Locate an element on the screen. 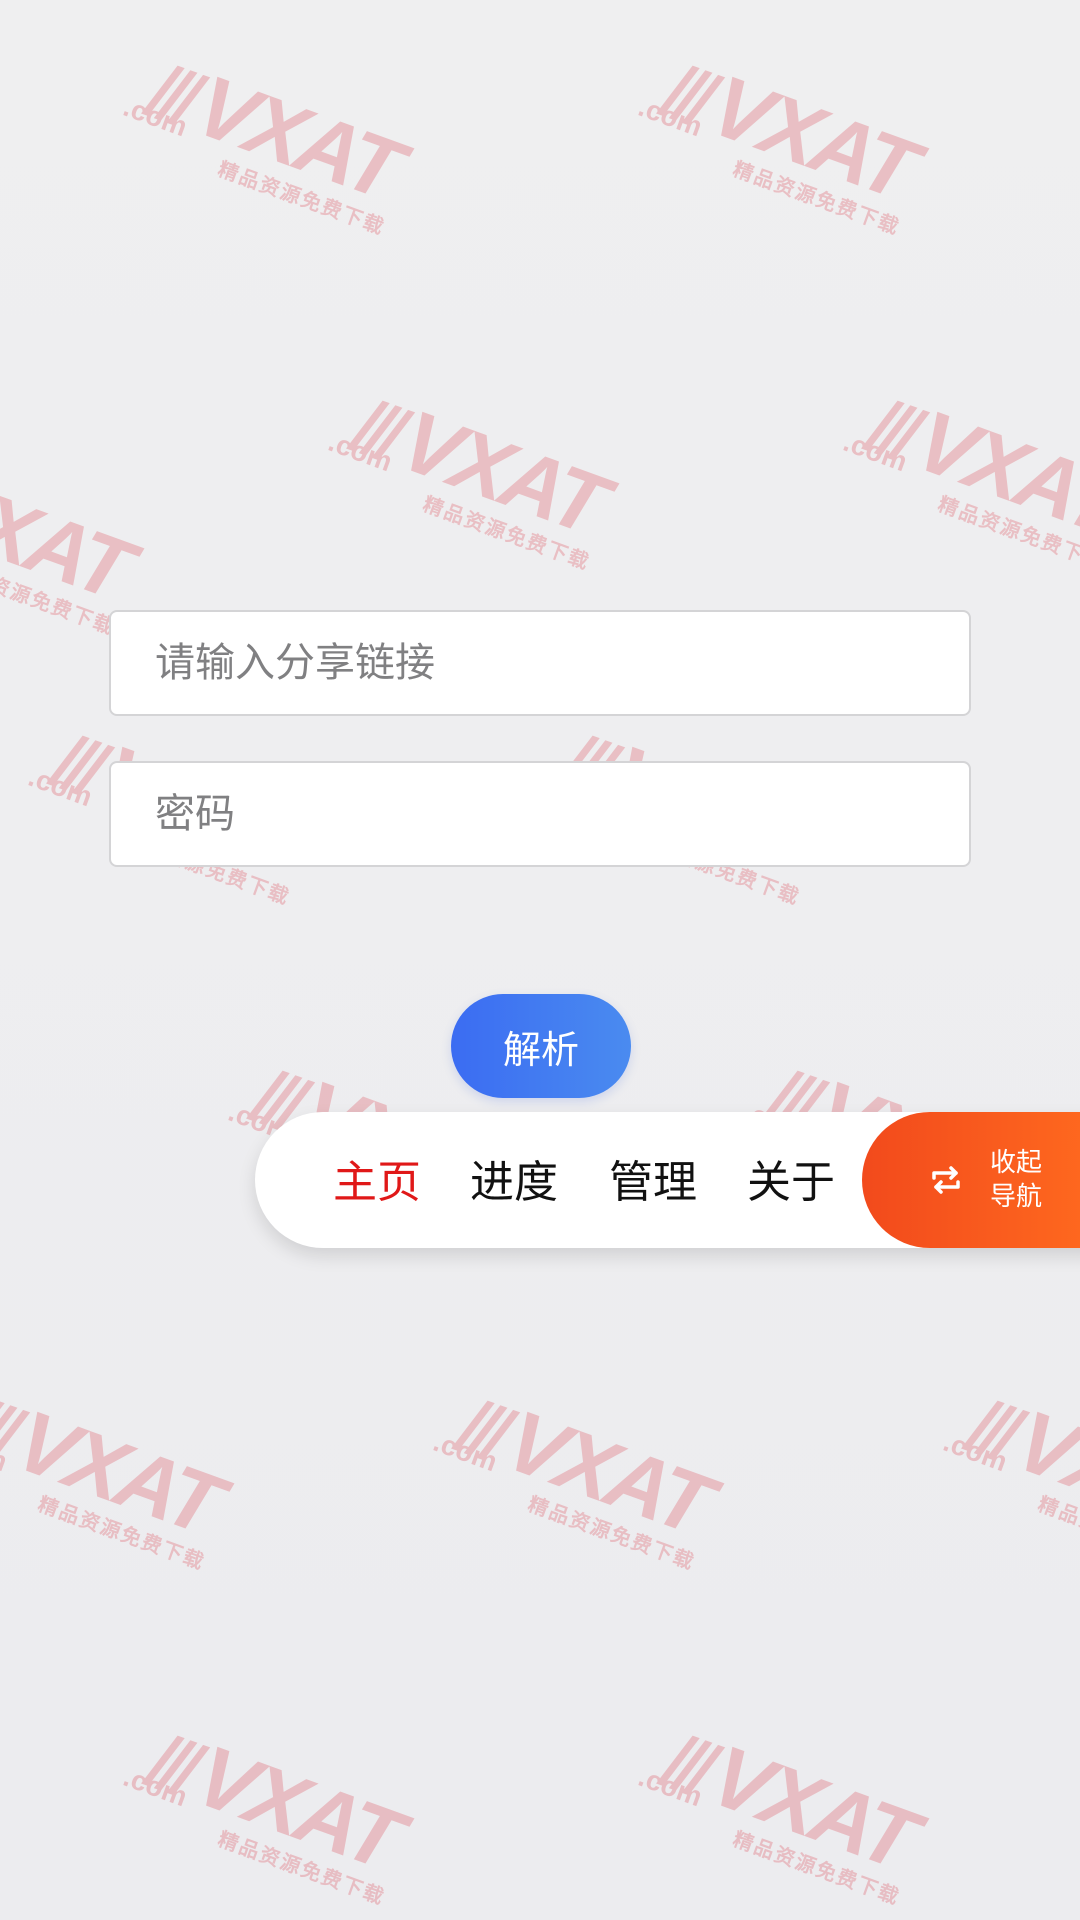 Image resolution: width=1080 pixels, height=1920 pixels. collapse-nav-button: 收起 导航 is located at coordinates (971, 1180).